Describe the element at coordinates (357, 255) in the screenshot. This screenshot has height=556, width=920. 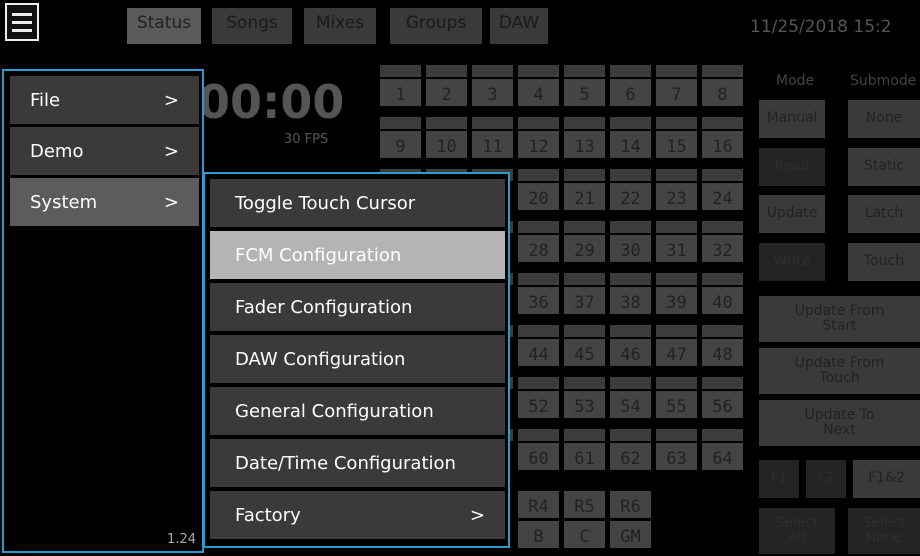
I see `menu-item-fcm-configuration: FCM Configuration` at that location.